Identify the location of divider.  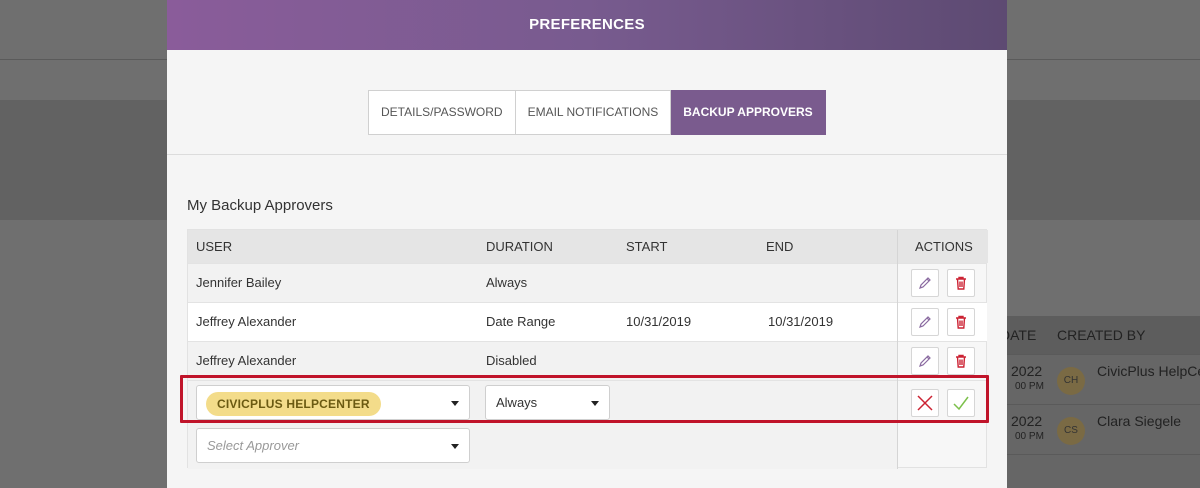
(587, 154).